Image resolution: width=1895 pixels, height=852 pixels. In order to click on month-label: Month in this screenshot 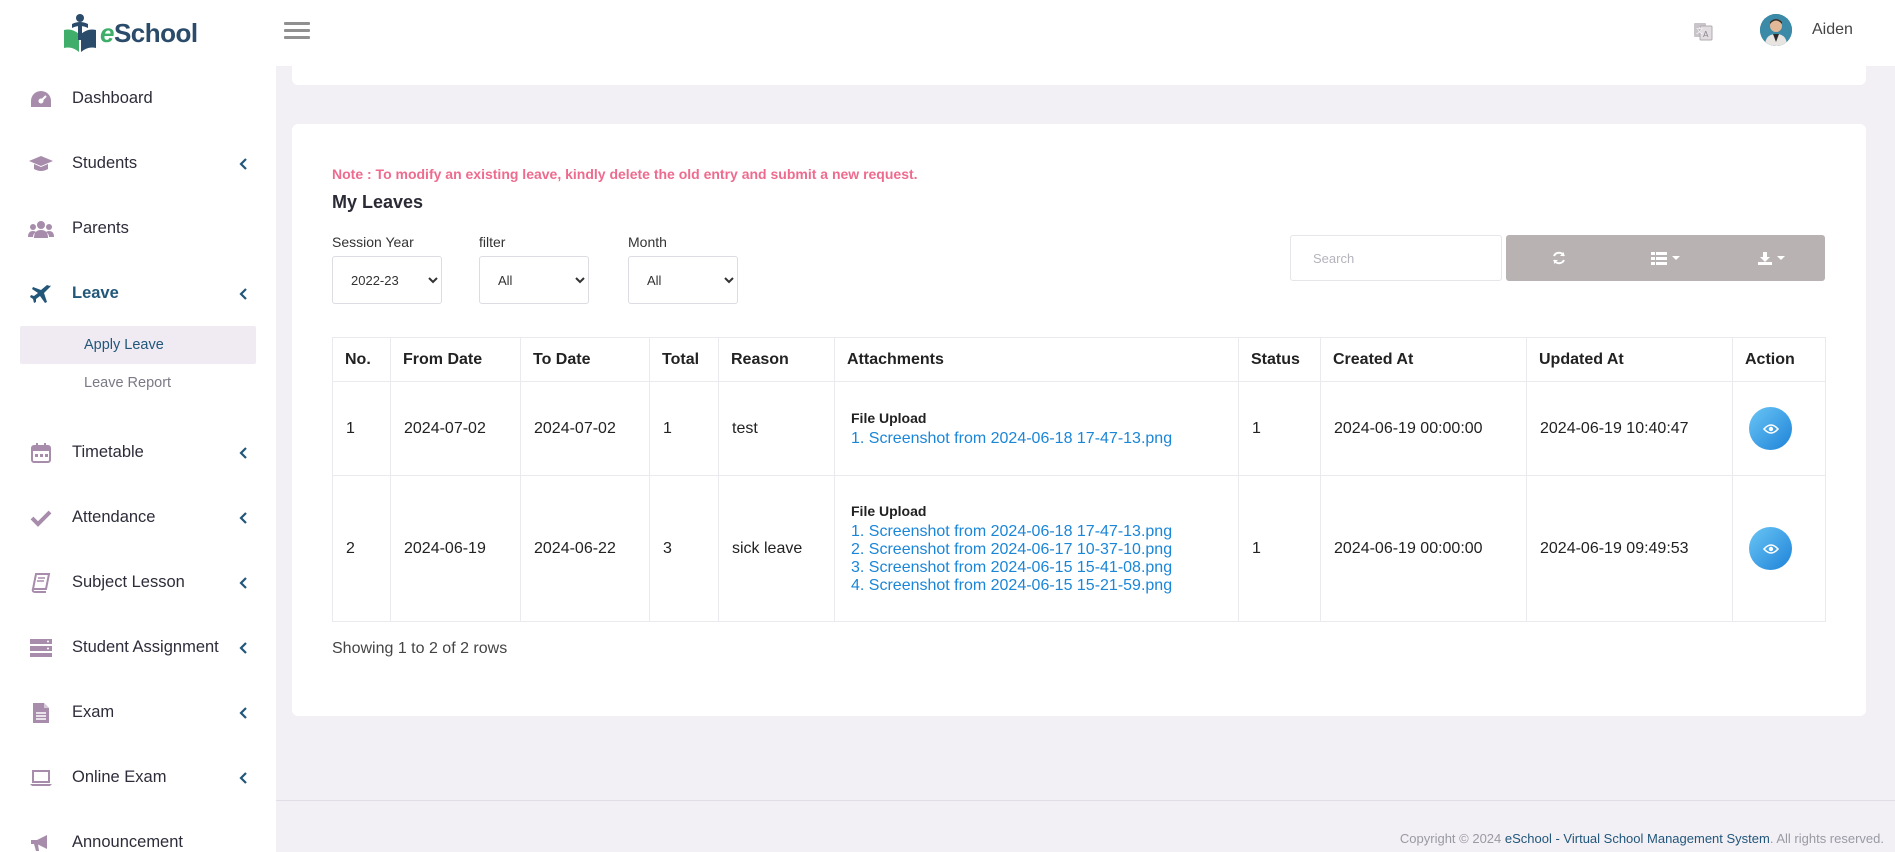, I will do `click(647, 242)`.